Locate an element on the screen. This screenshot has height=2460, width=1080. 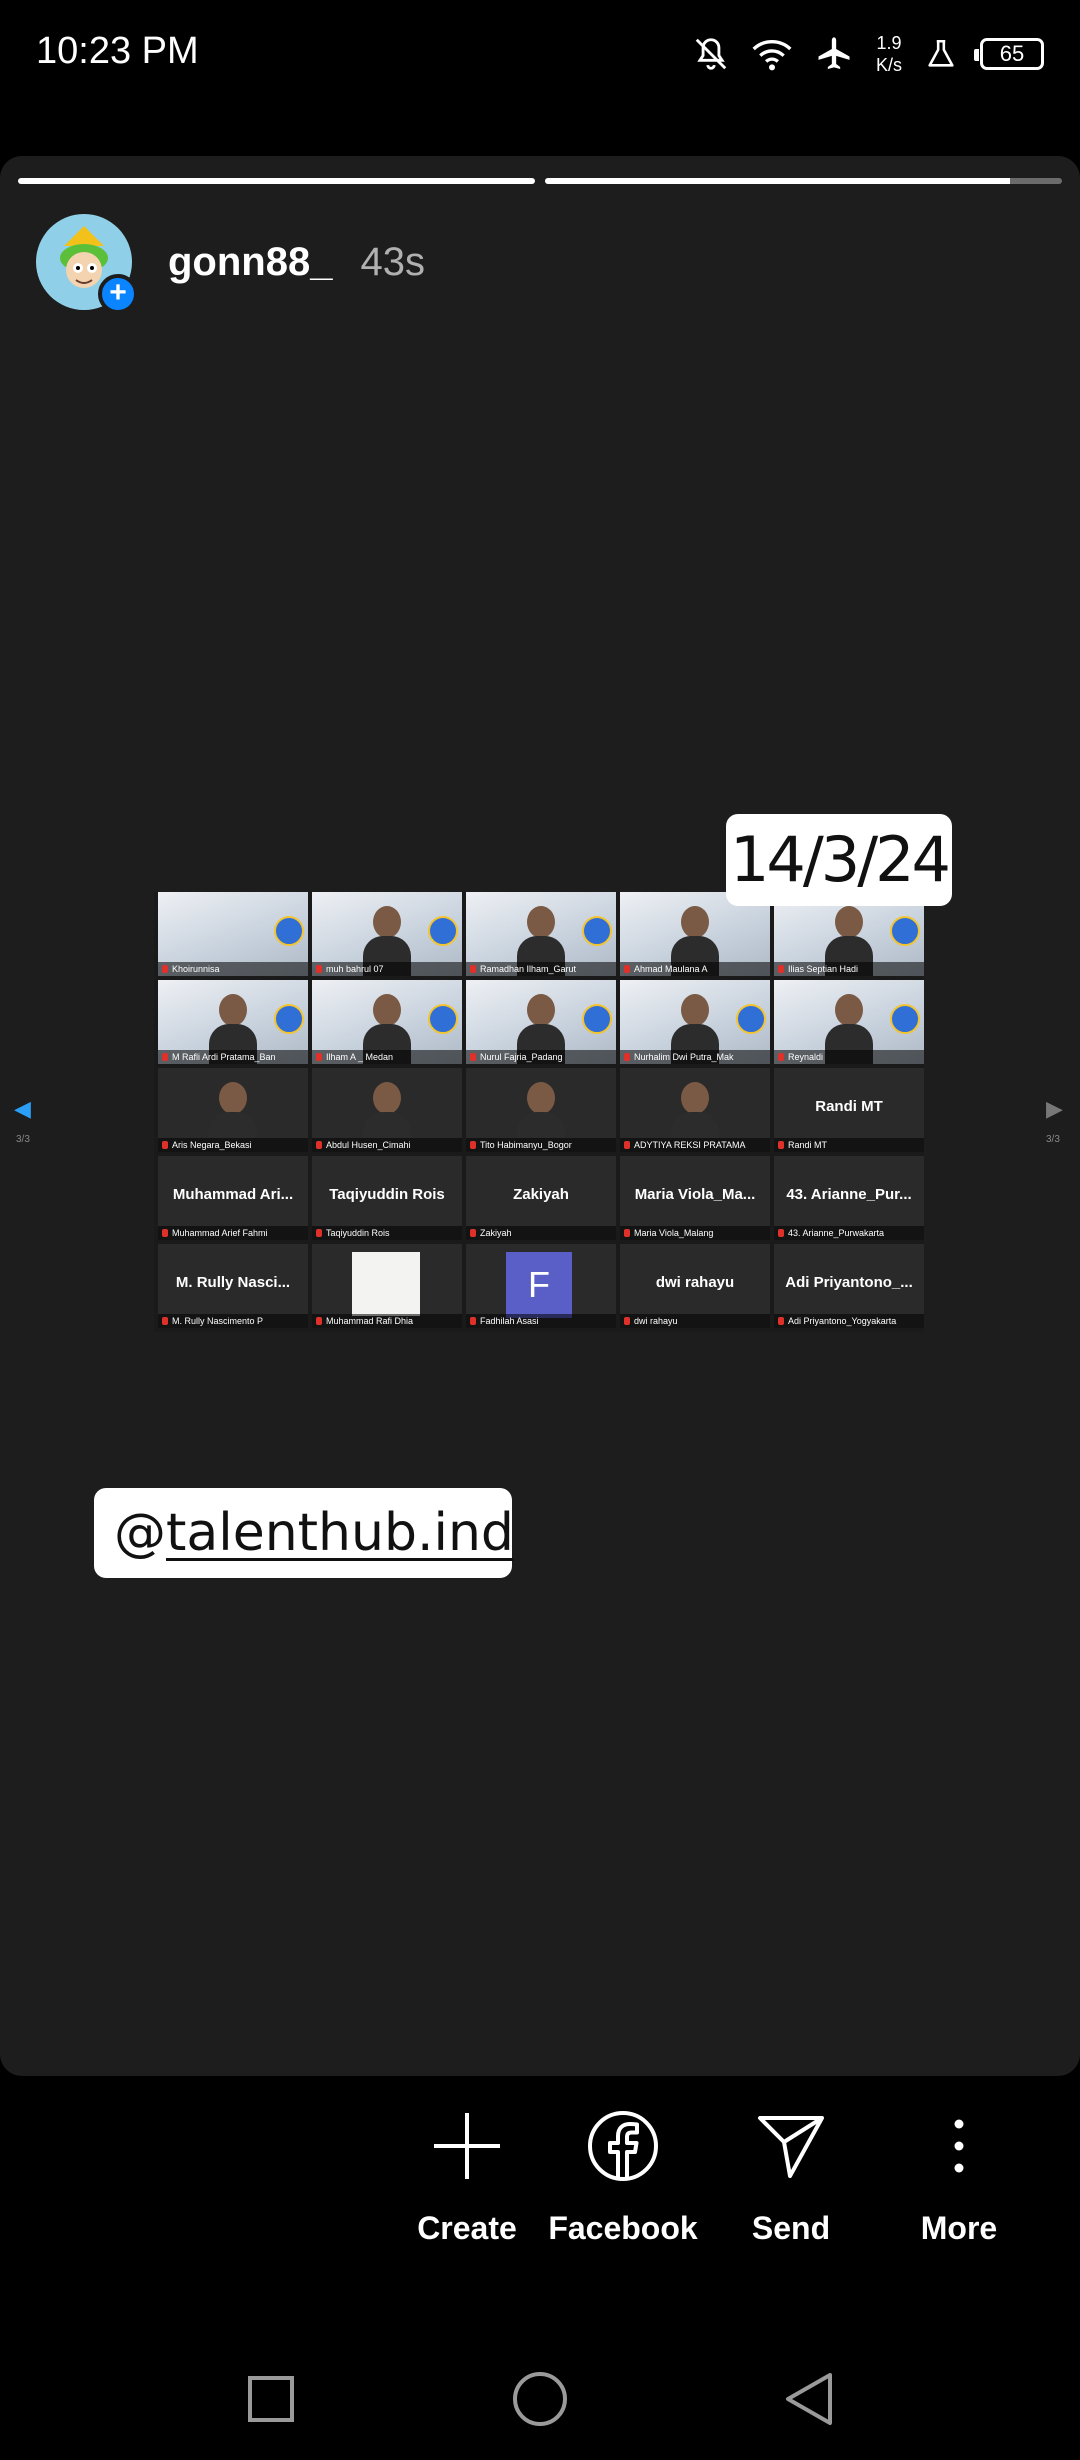
send-button: Send is located at coordinates (791, 2176).